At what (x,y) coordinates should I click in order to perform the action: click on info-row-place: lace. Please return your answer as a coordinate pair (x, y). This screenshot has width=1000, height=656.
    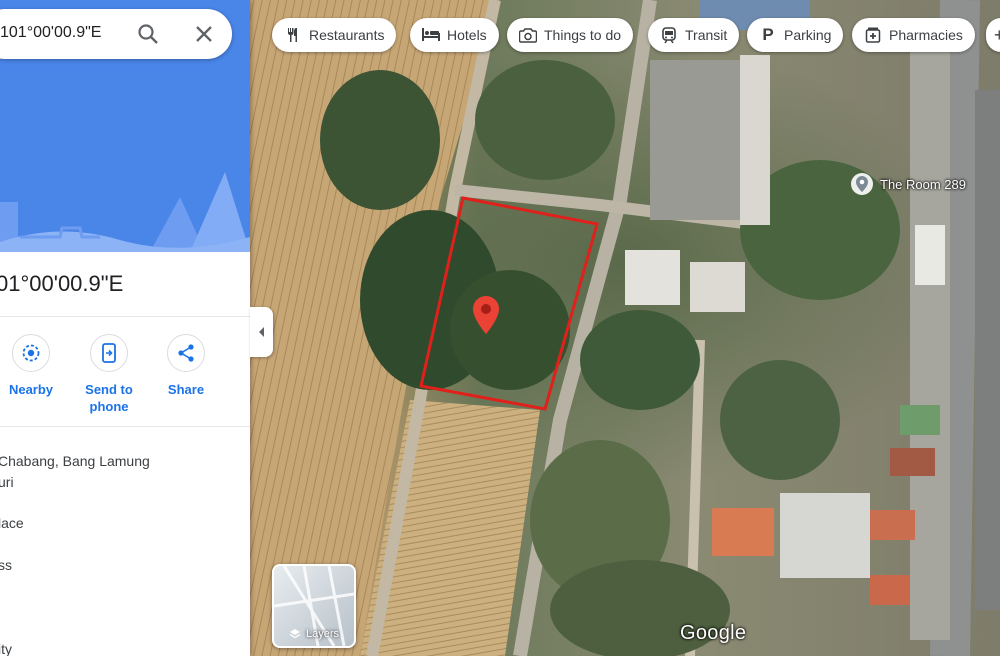
    Looking at the image, I should click on (12, 523).